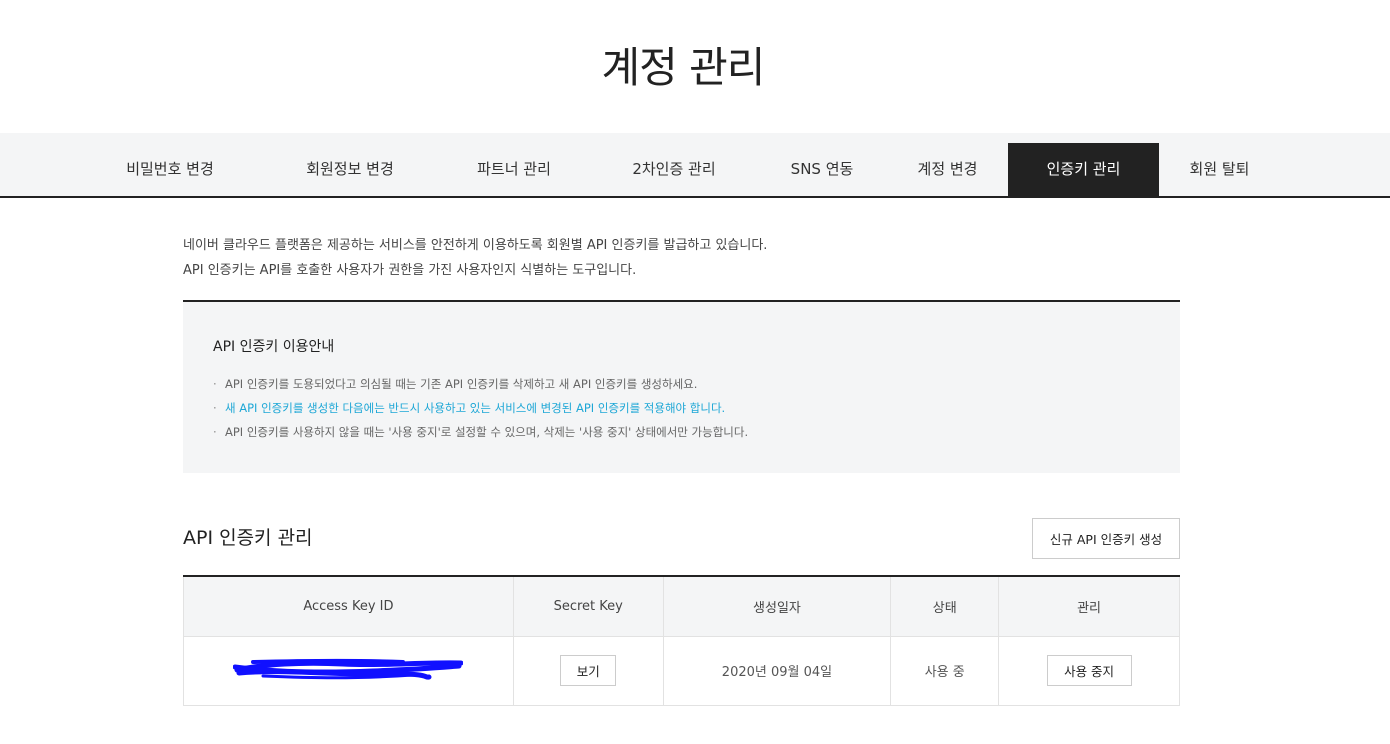  What do you see at coordinates (248, 538) in the screenshot?
I see `section-title: API 인증키 관리` at bounding box center [248, 538].